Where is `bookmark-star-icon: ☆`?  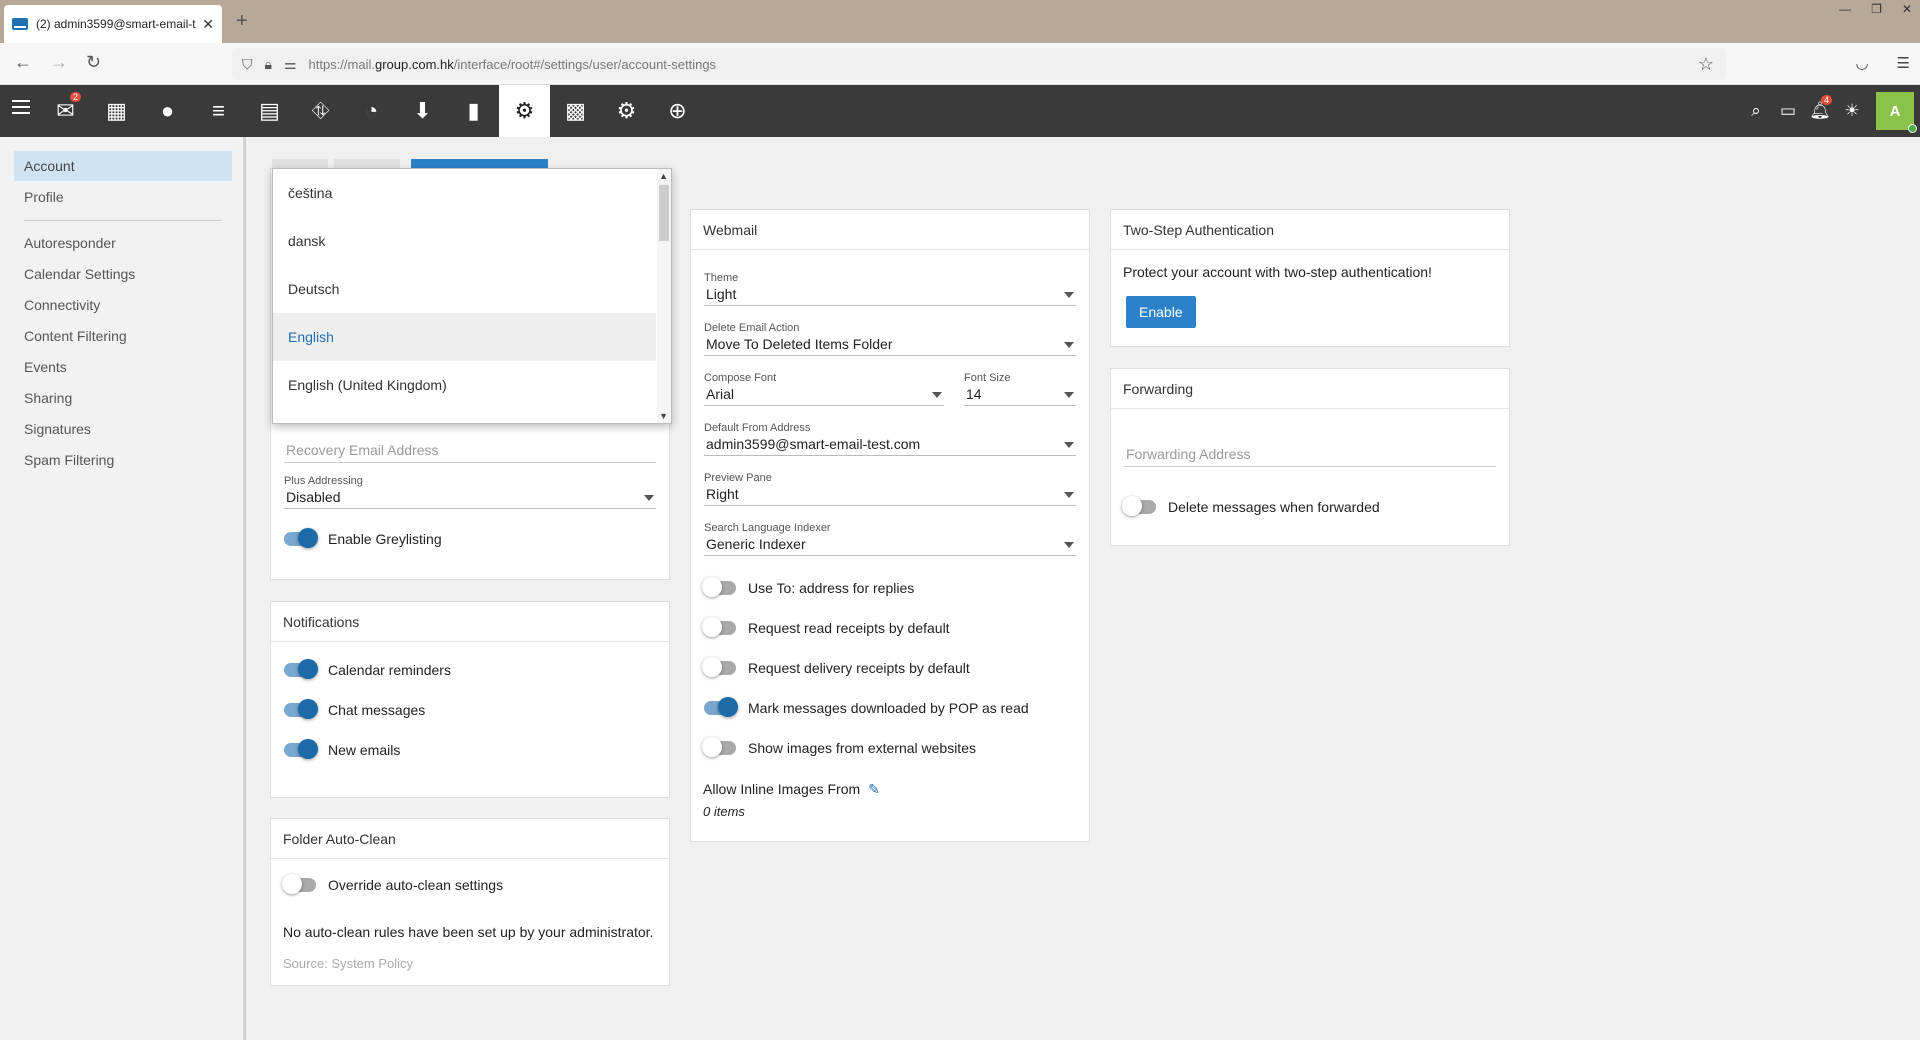
bookmark-star-icon: ☆ is located at coordinates (1706, 64).